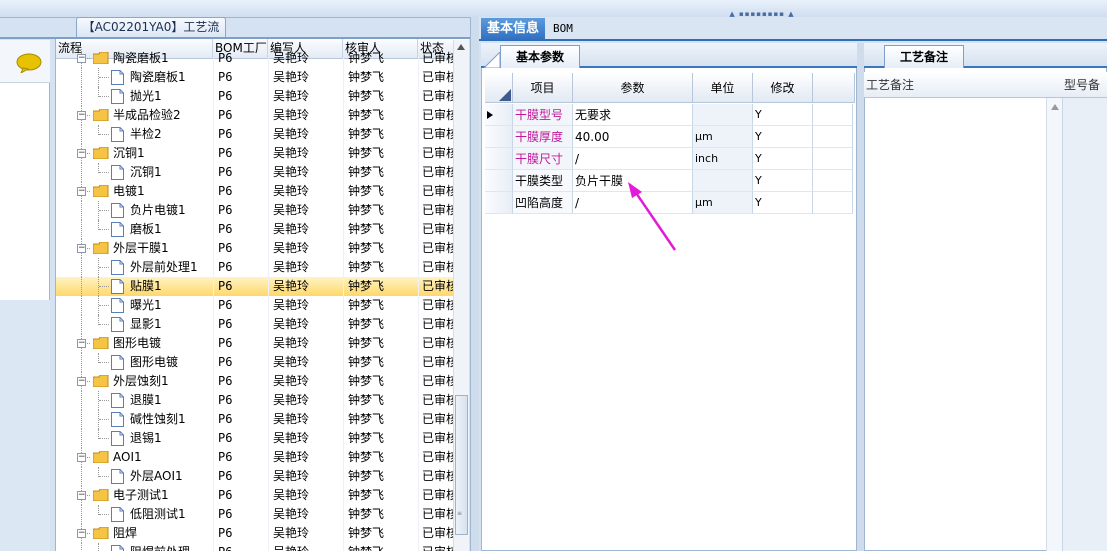  I want to click on top-strip, so click(553, 9).